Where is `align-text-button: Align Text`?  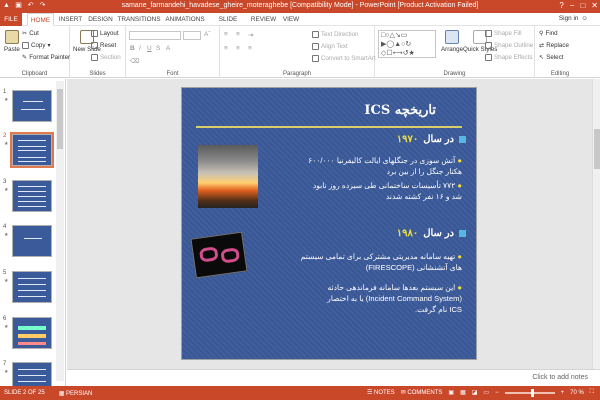 align-text-button: Align Text is located at coordinates (330, 46).